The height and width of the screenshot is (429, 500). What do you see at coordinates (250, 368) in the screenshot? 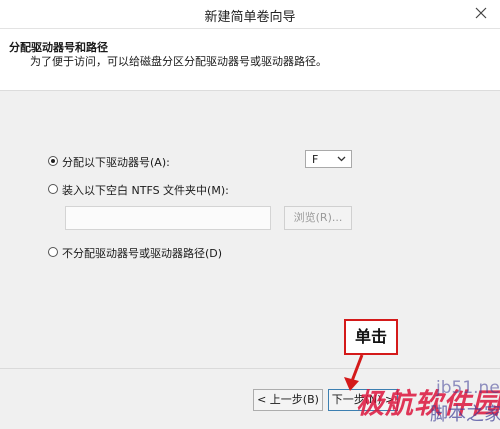
I see `footer-divider` at bounding box center [250, 368].